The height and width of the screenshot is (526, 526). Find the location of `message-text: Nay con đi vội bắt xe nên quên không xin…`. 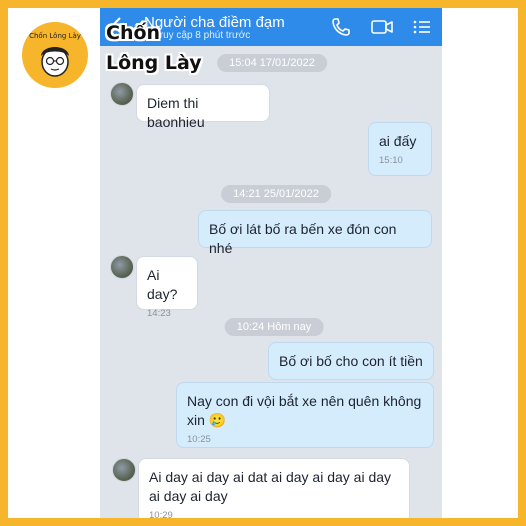

message-text: Nay con đi vội bắt xe nên quên không xin… is located at coordinates (304, 410).